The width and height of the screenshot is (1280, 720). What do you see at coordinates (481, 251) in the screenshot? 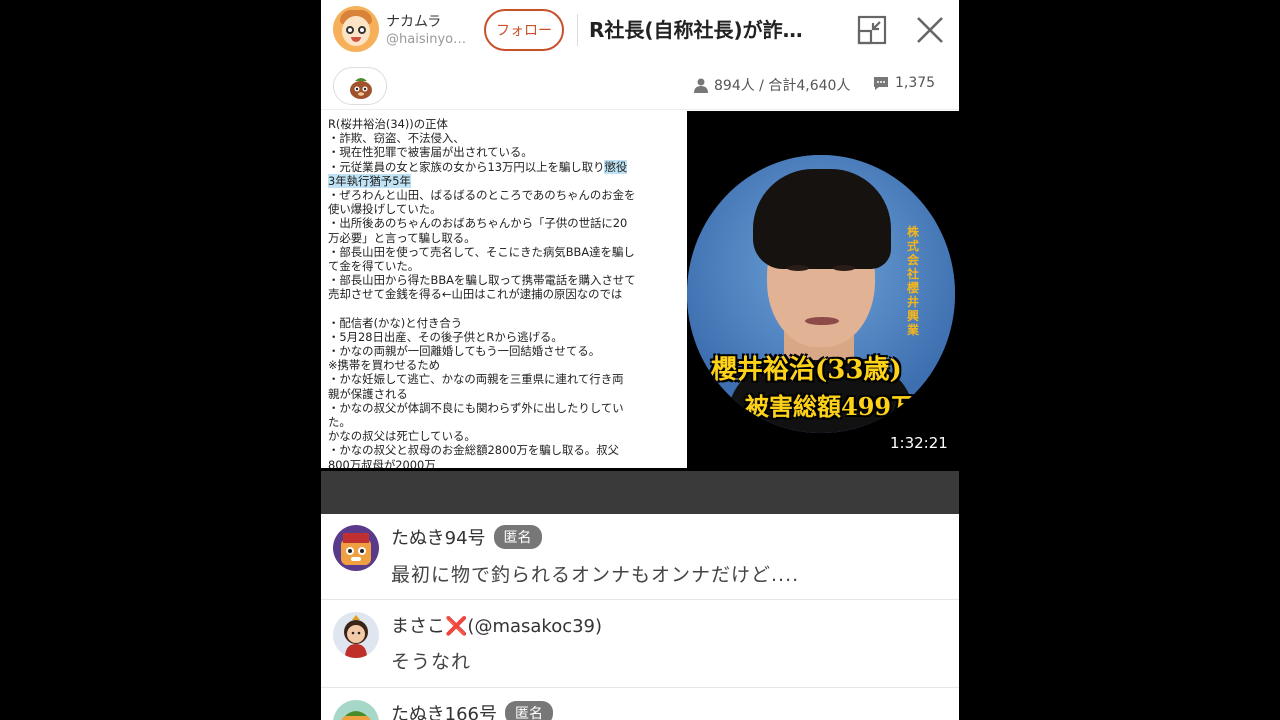
I see `document-line: ・部長山田を使って売名して、そこにきた病気BBA達を騙し` at bounding box center [481, 251].